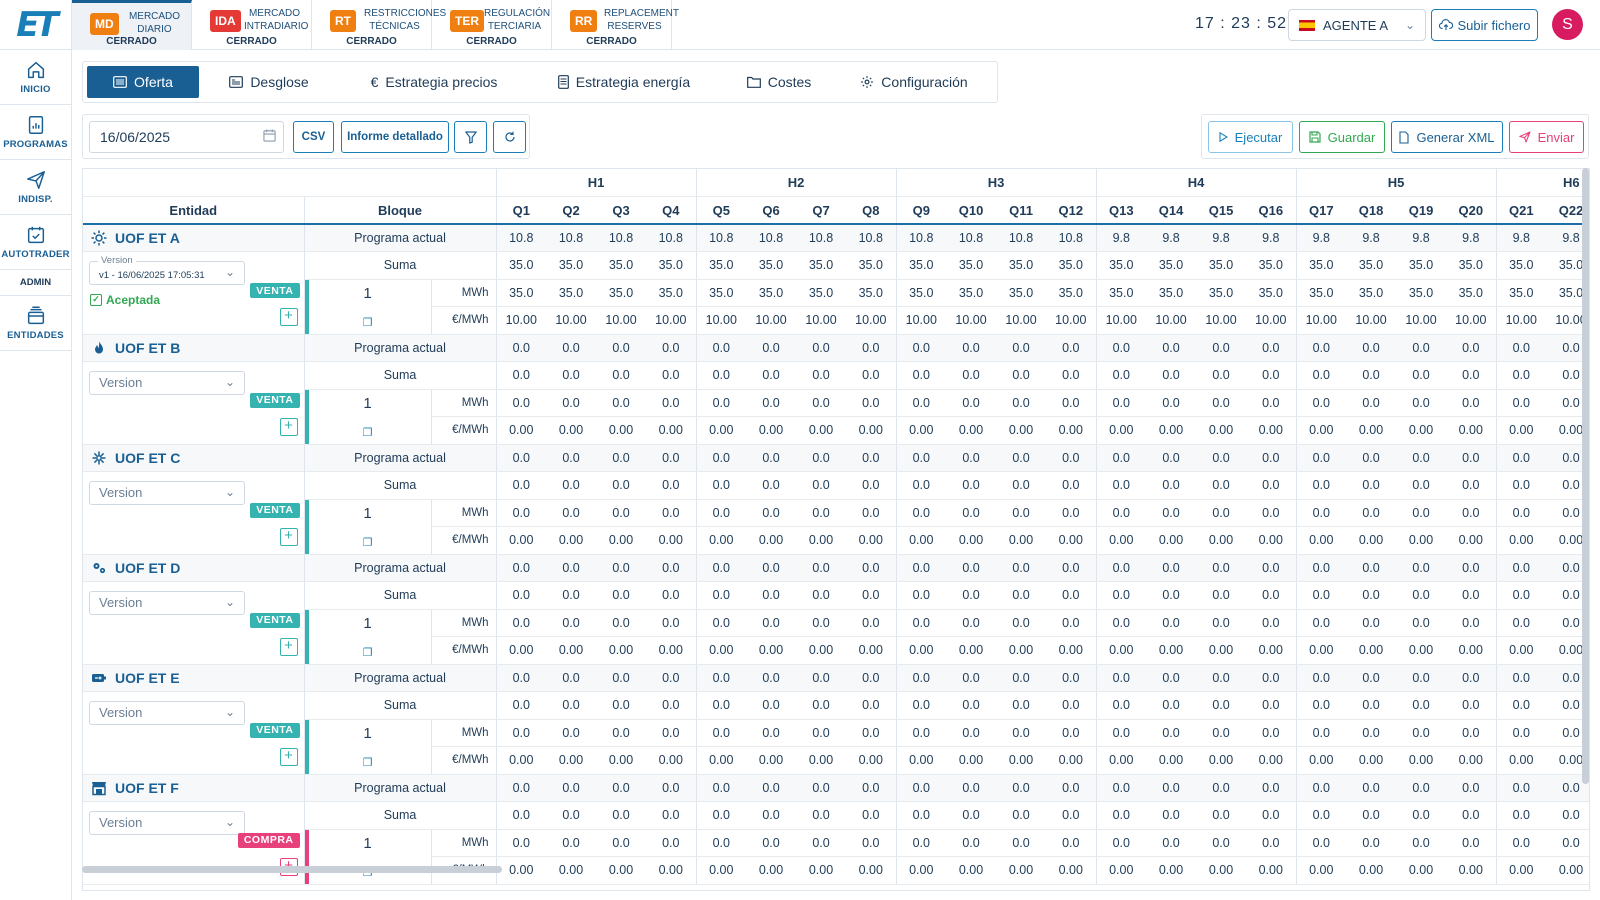 The width and height of the screenshot is (1600, 900). I want to click on tab-estrategia-precios: € Estrategia precios, so click(434, 82).